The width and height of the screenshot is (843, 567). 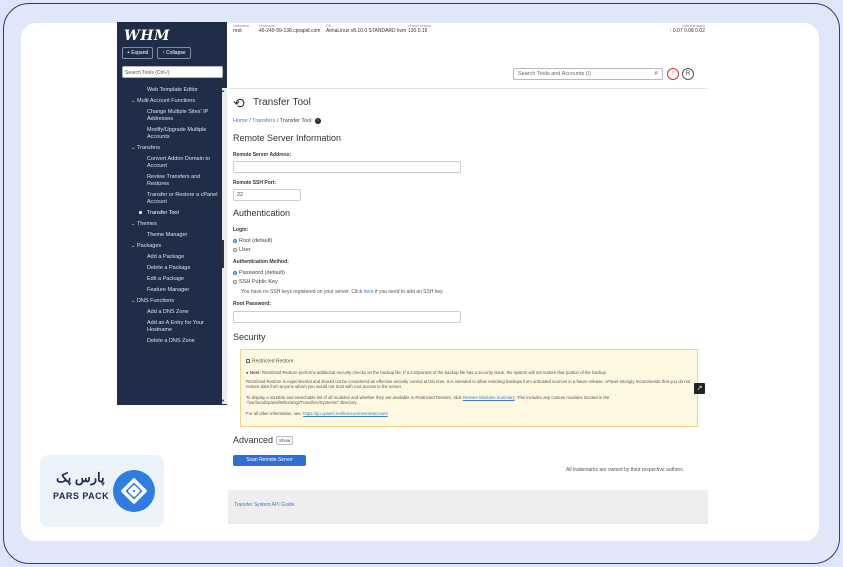 What do you see at coordinates (170, 134) in the screenshot?
I see `sidebar-item-modify-upgrade: Modify/Upgrade Multiple Accounts` at bounding box center [170, 134].